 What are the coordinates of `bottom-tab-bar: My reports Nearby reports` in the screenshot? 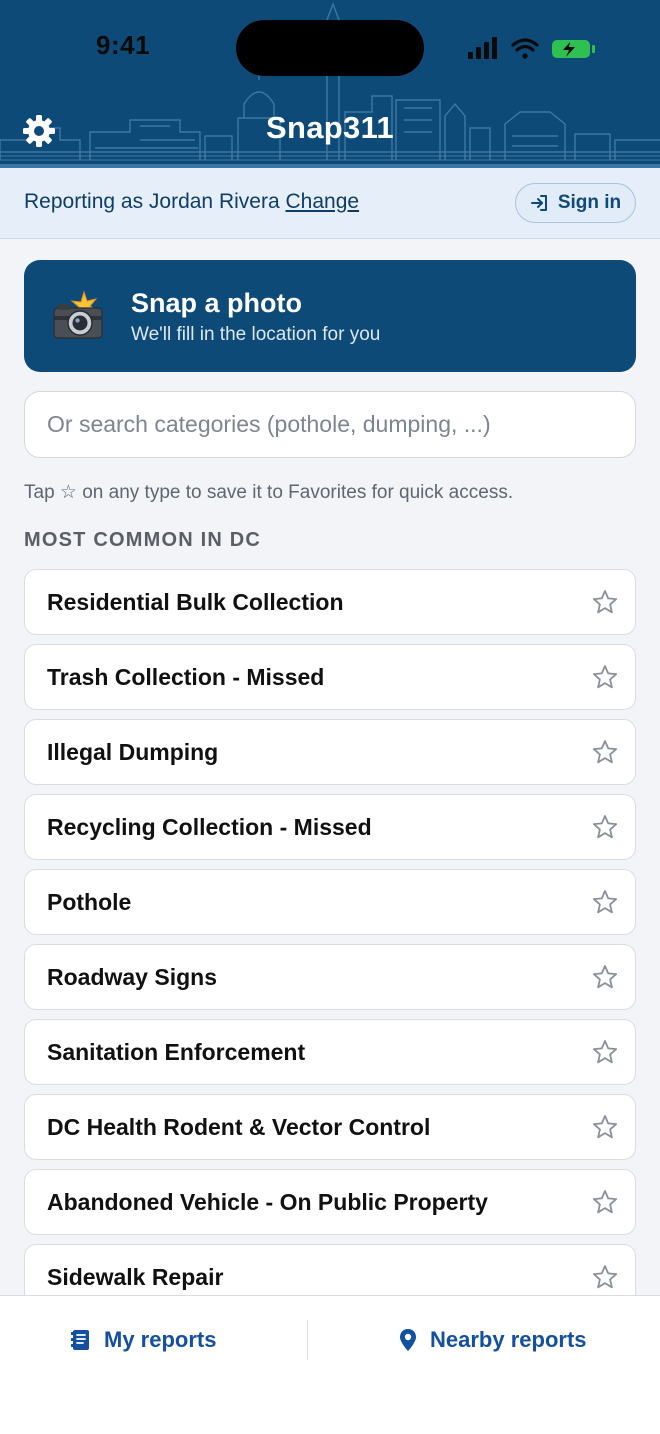 It's located at (330, 1364).